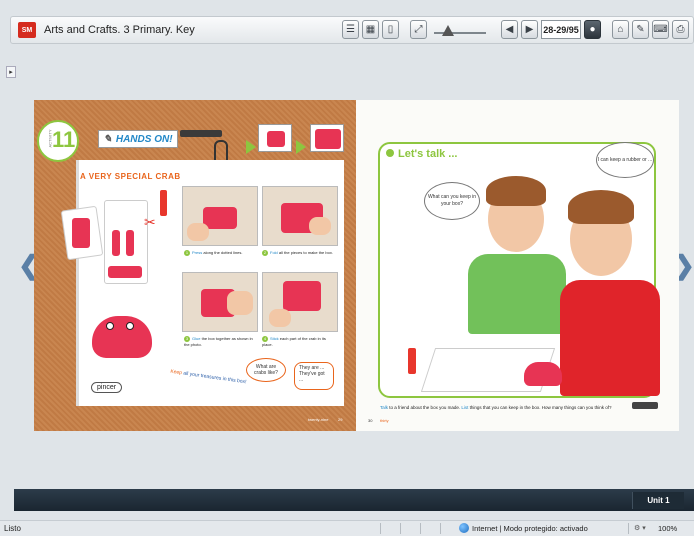  Describe the element at coordinates (452, 201) in the screenshot. I see `speech-bubble-left: What can you keep in your box?` at that location.